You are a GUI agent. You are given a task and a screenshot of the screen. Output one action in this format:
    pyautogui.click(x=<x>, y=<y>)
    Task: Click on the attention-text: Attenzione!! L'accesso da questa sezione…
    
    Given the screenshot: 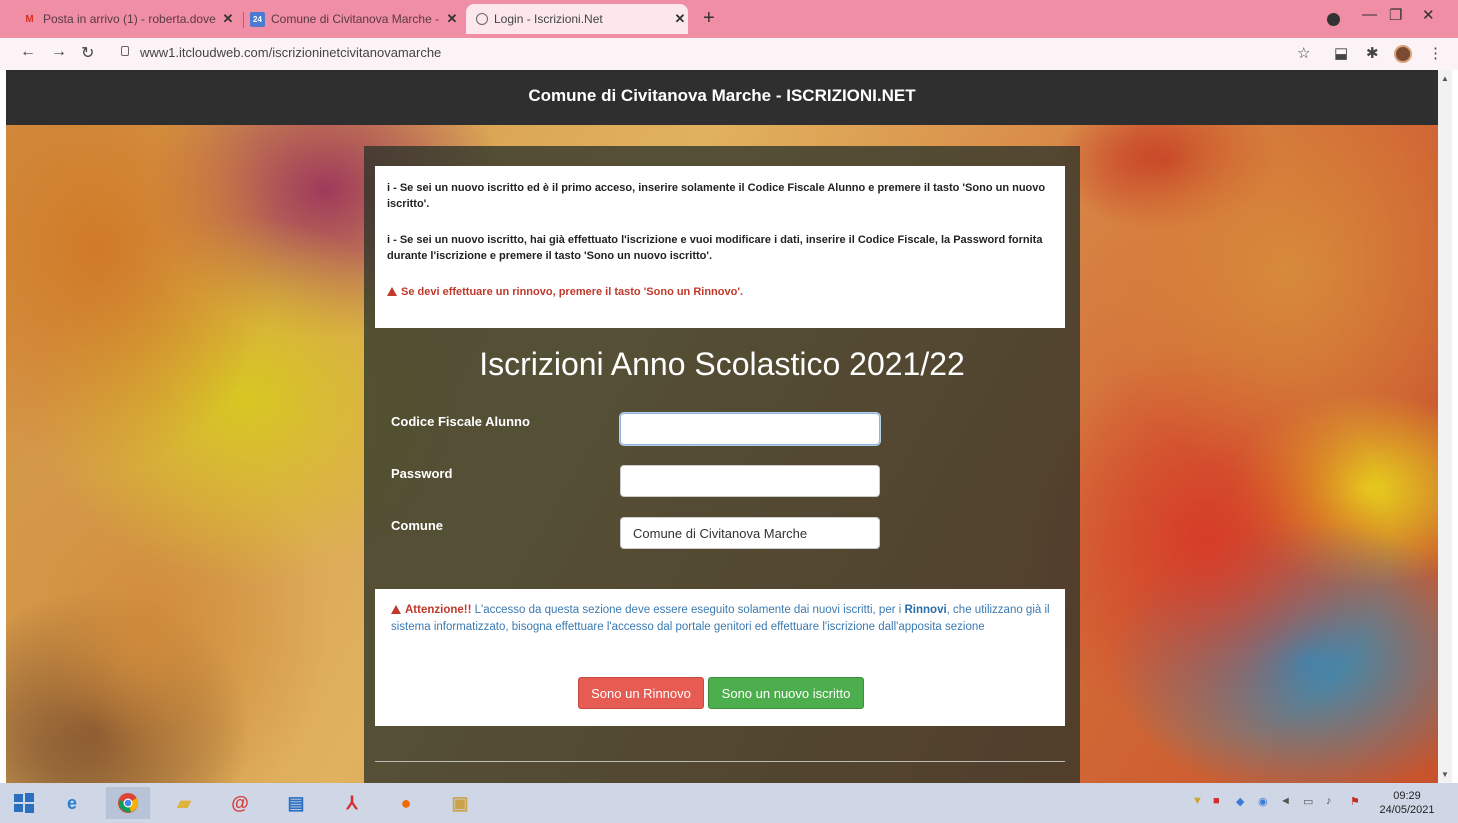 What is the action you would take?
    pyautogui.click(x=721, y=619)
    